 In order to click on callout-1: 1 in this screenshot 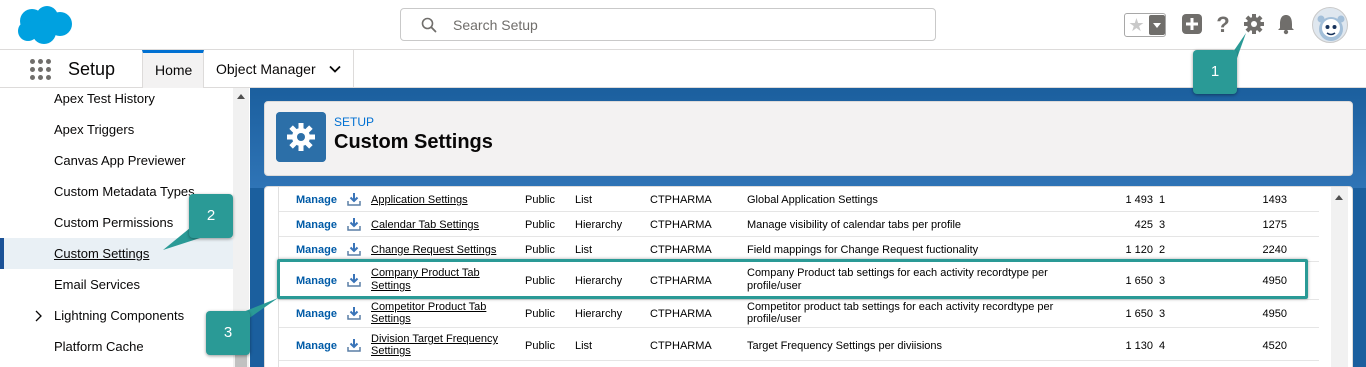, I will do `click(1215, 72)`.